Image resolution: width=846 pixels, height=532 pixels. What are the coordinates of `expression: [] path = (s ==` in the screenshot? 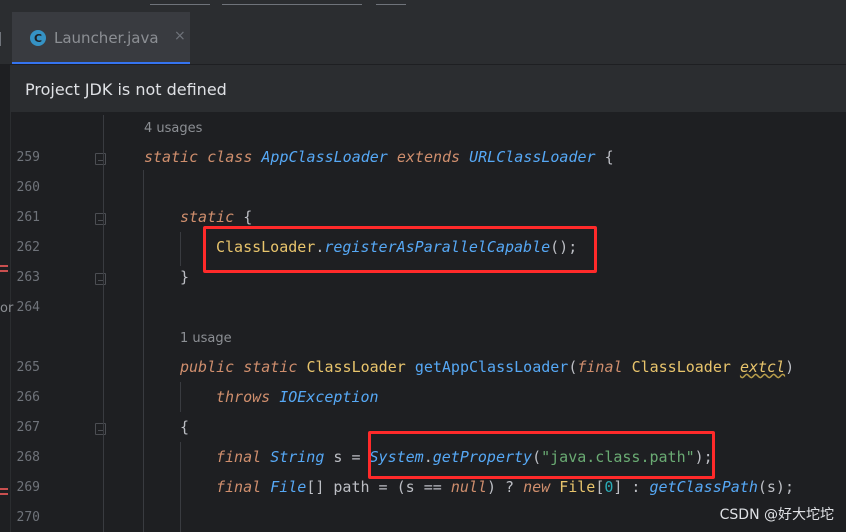 It's located at (378, 487).